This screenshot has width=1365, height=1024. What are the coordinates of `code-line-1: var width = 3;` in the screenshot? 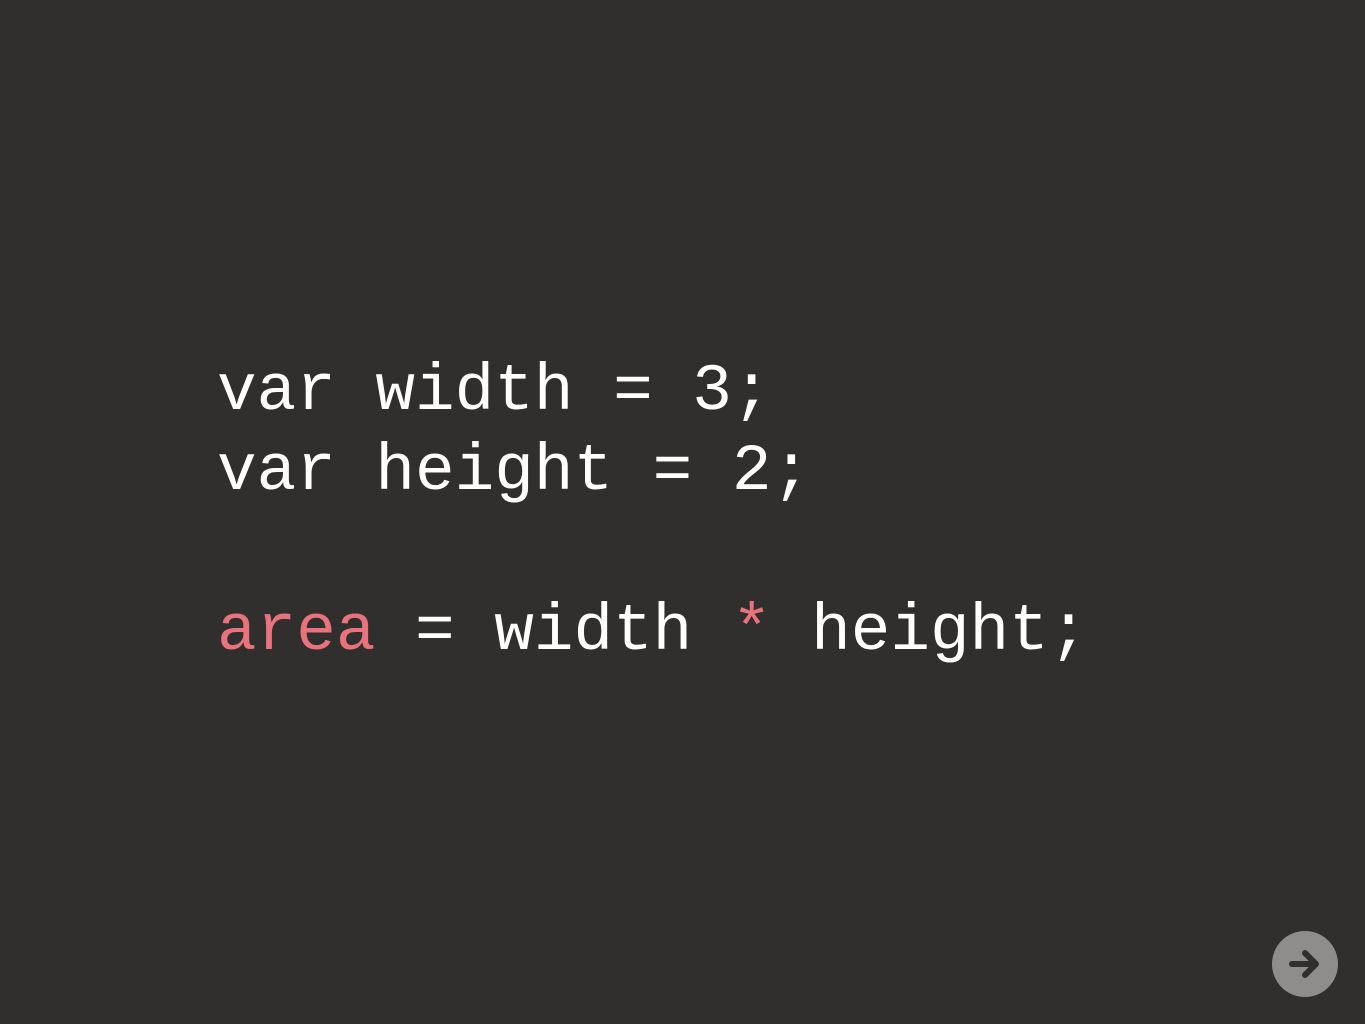 It's located at (494, 391).